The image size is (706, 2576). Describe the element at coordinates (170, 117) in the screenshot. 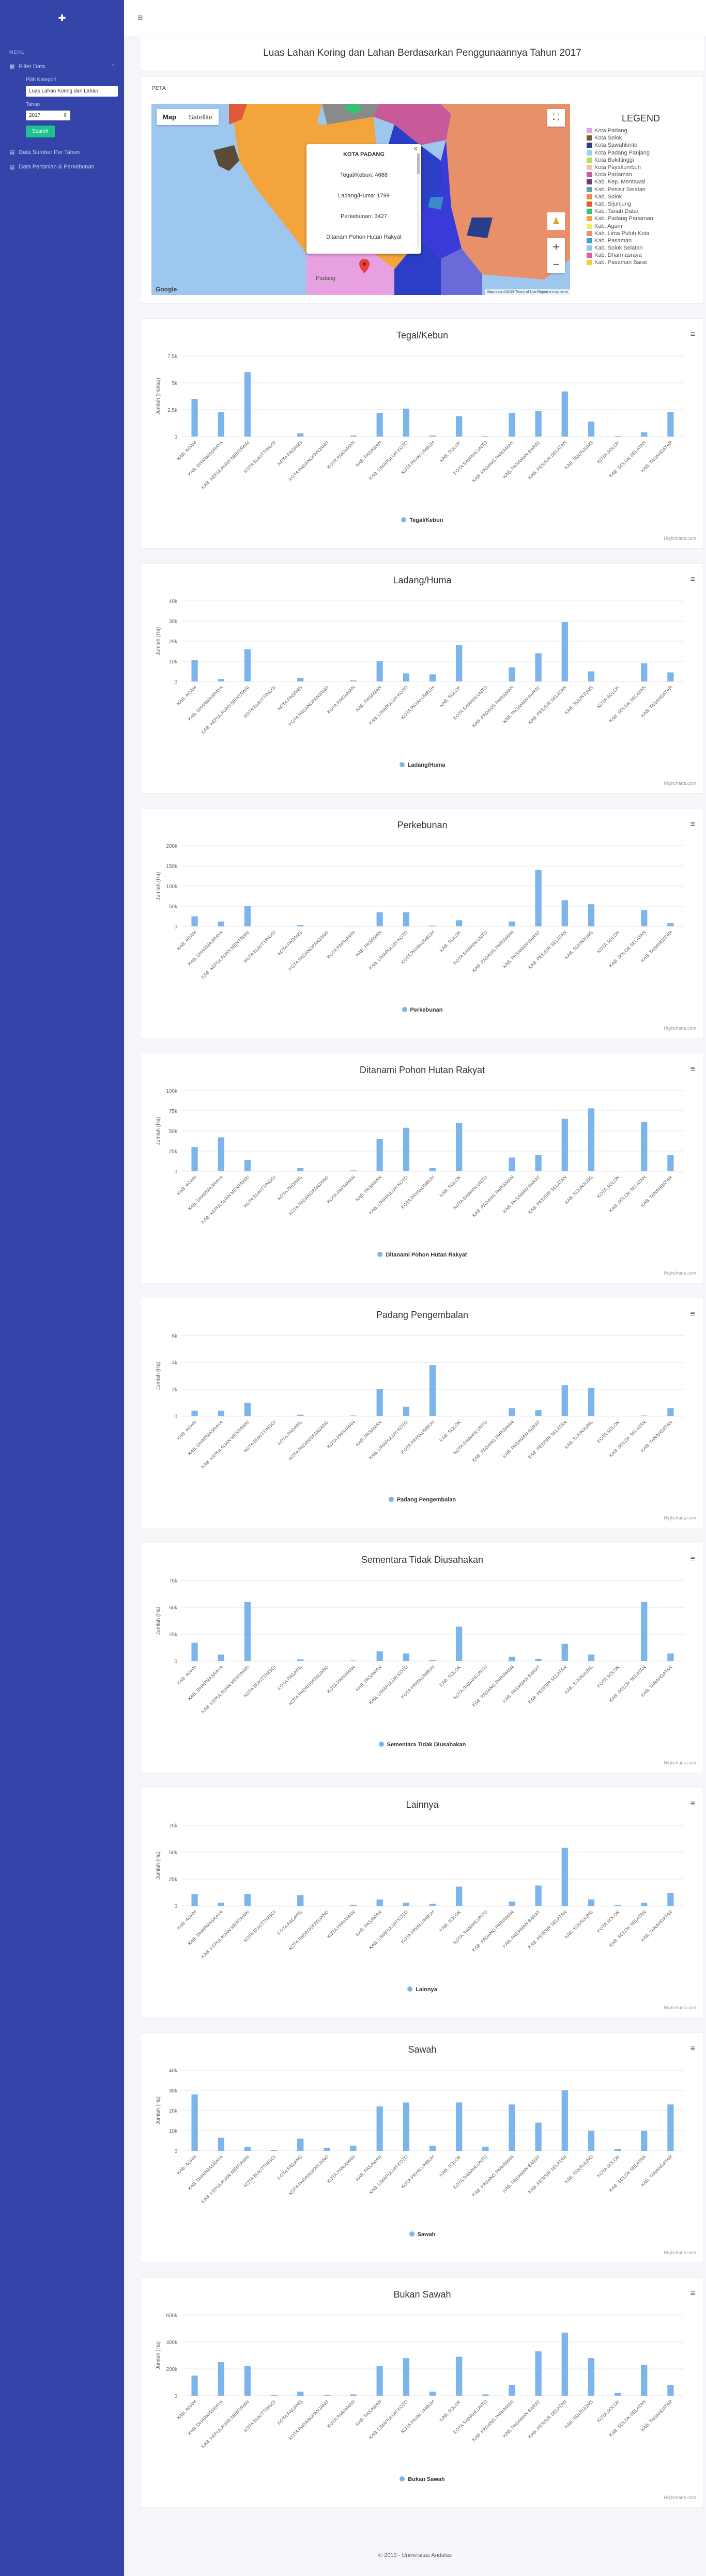

I see `tab-map: Map` at that location.